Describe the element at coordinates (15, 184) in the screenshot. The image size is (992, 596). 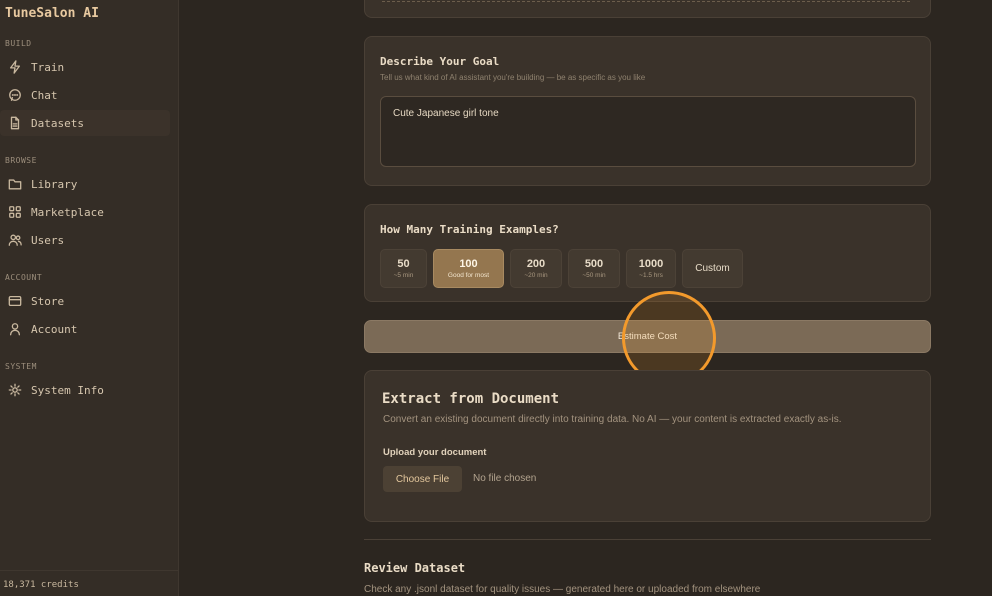
I see `folder-icon` at that location.